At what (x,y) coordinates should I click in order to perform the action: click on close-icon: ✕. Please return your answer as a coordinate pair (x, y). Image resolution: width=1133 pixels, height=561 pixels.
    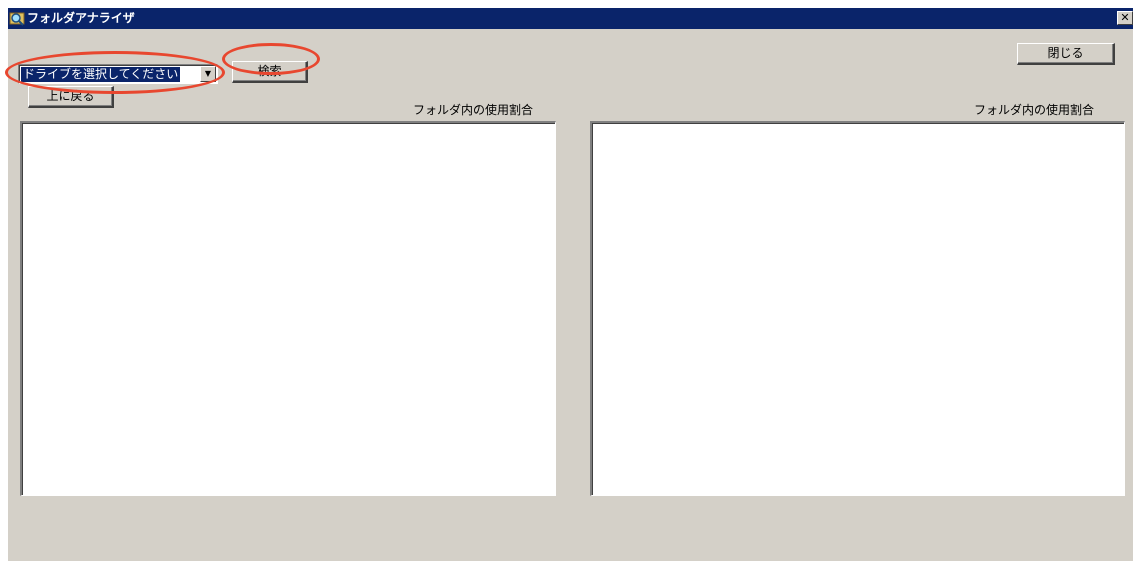
    Looking at the image, I should click on (1125, 18).